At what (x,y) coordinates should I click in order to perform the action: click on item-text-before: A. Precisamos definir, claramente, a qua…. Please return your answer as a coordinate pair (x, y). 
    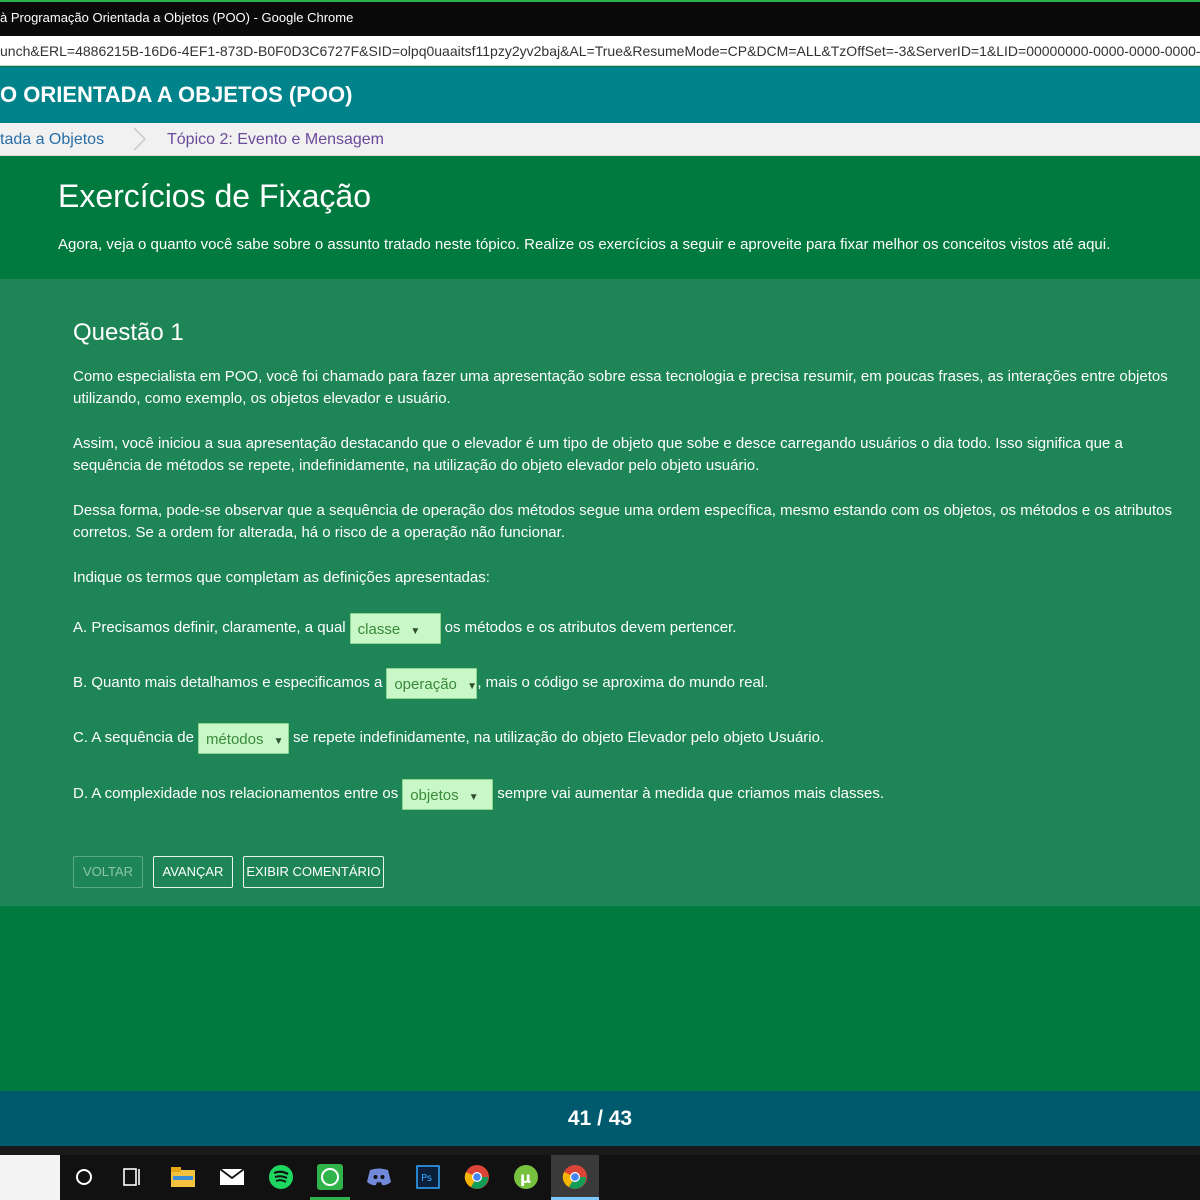
    Looking at the image, I should click on (209, 627).